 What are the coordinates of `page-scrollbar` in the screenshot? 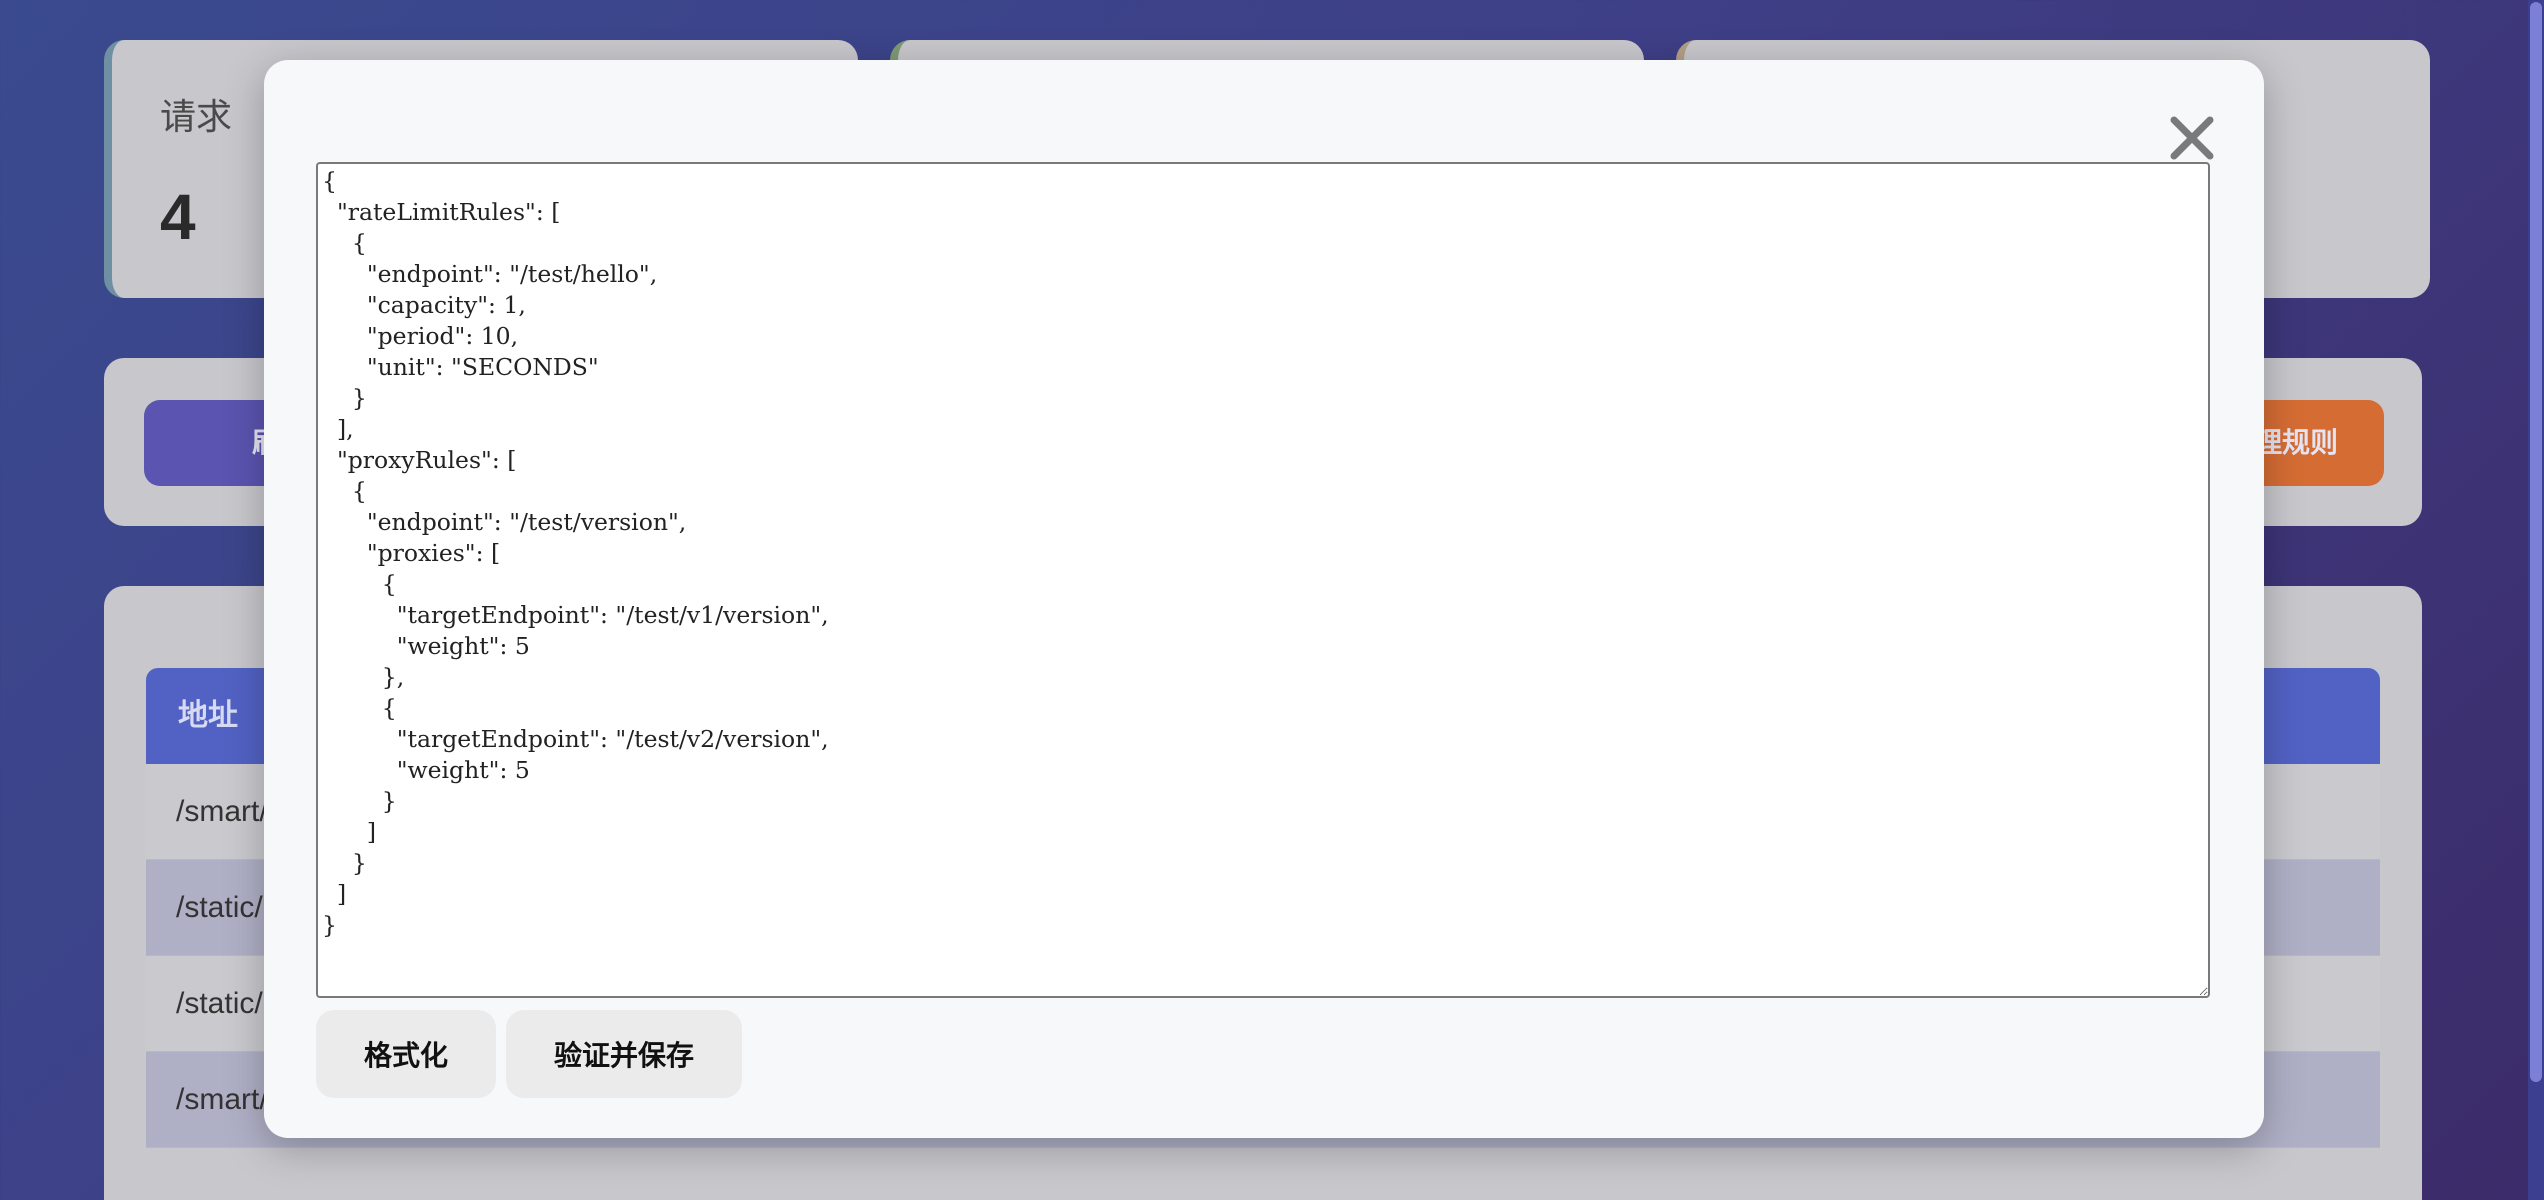 It's located at (2536, 600).